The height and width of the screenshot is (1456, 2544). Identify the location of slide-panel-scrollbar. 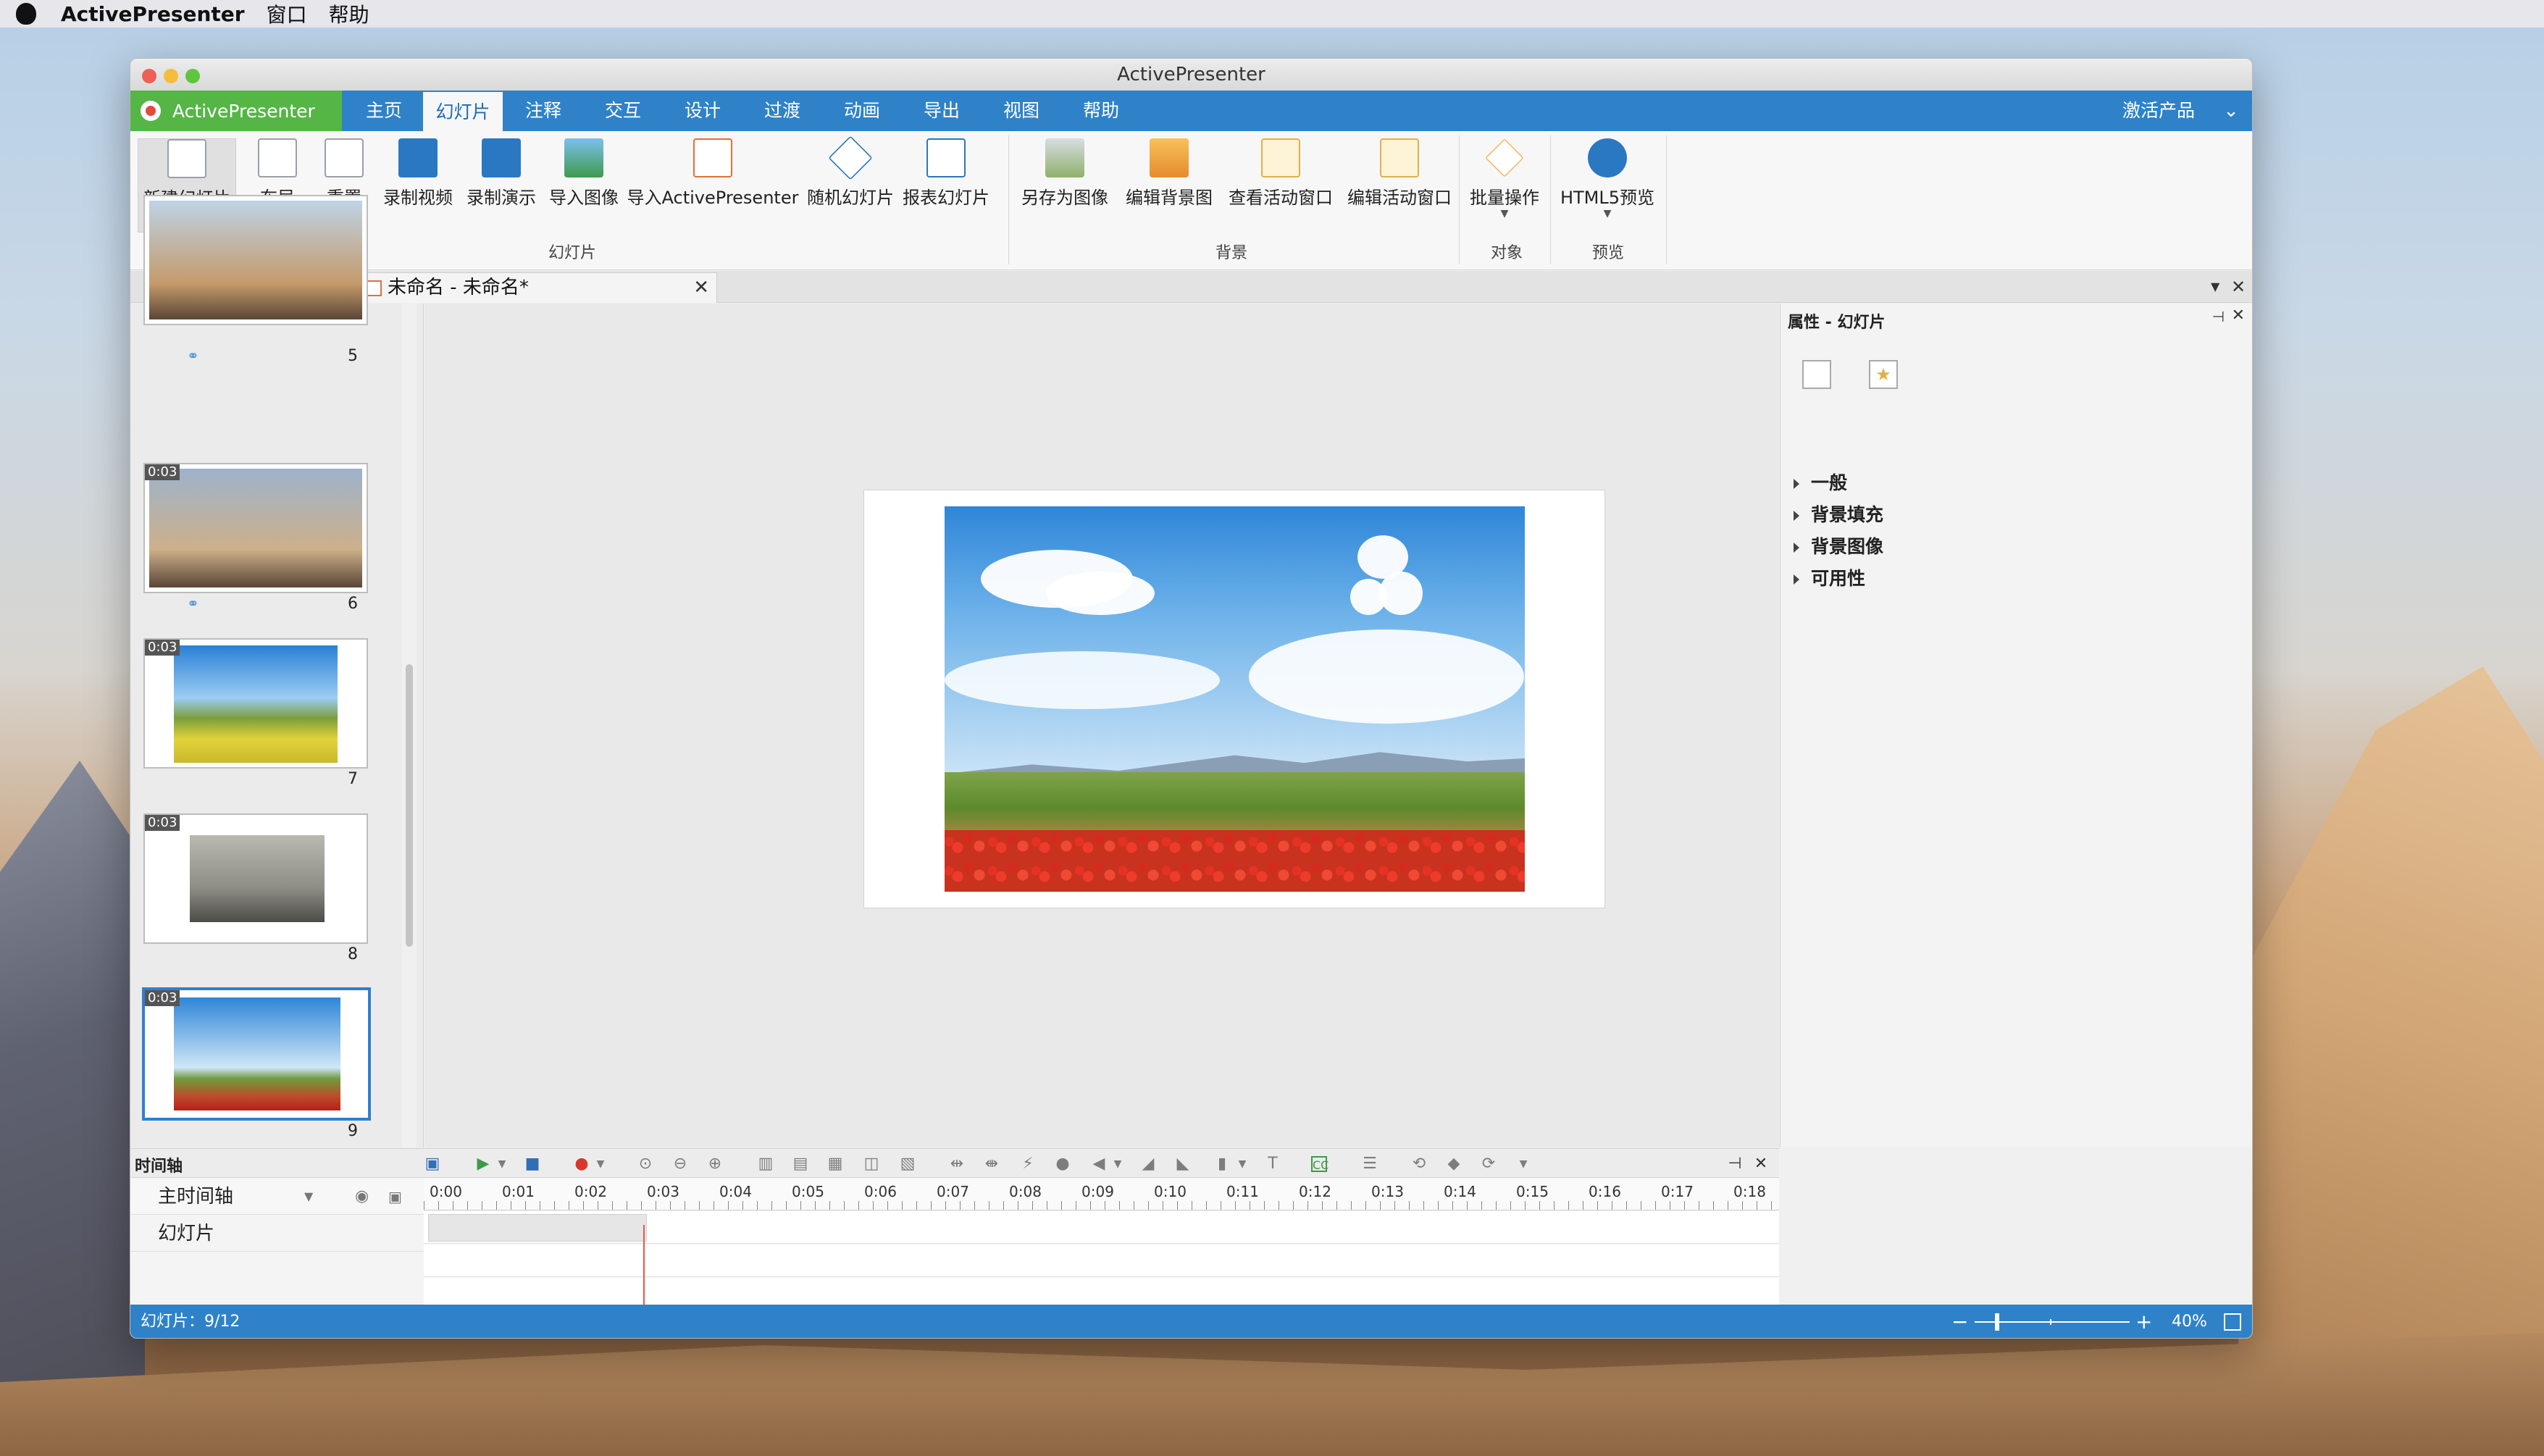
(409, 725).